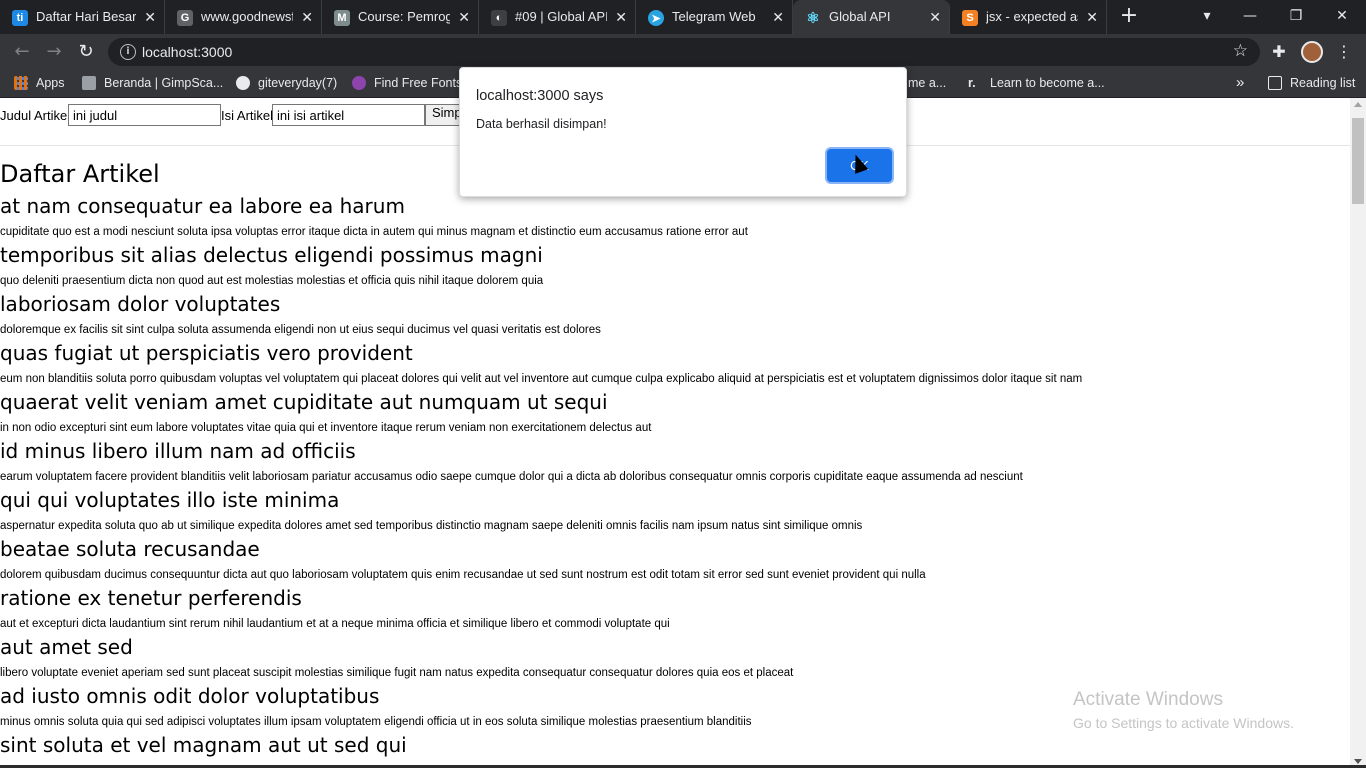  Describe the element at coordinates (404, 16) in the screenshot. I see `tab-title: Course: Pemrogra` at that location.